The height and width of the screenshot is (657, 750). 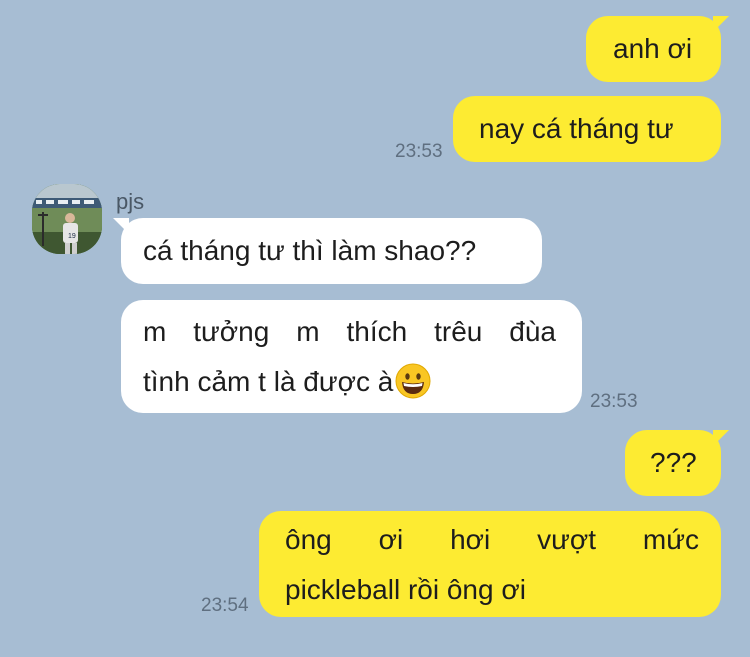 I want to click on message-bubble-outgoing: ???, so click(x=673, y=463).